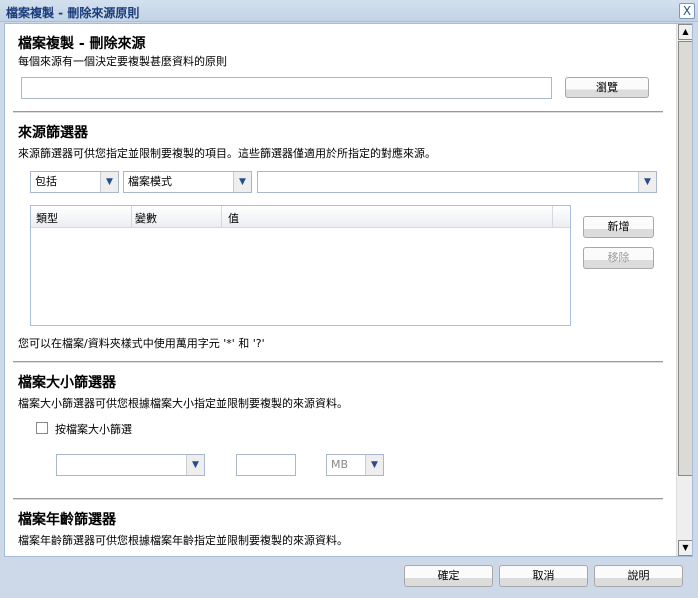 The image size is (698, 598). What do you see at coordinates (46, 181) in the screenshot?
I see `include-value: 包括` at bounding box center [46, 181].